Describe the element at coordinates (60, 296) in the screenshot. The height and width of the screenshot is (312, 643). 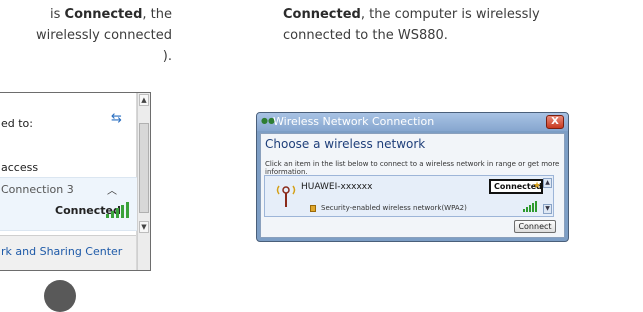
I see `step-marker` at that location.